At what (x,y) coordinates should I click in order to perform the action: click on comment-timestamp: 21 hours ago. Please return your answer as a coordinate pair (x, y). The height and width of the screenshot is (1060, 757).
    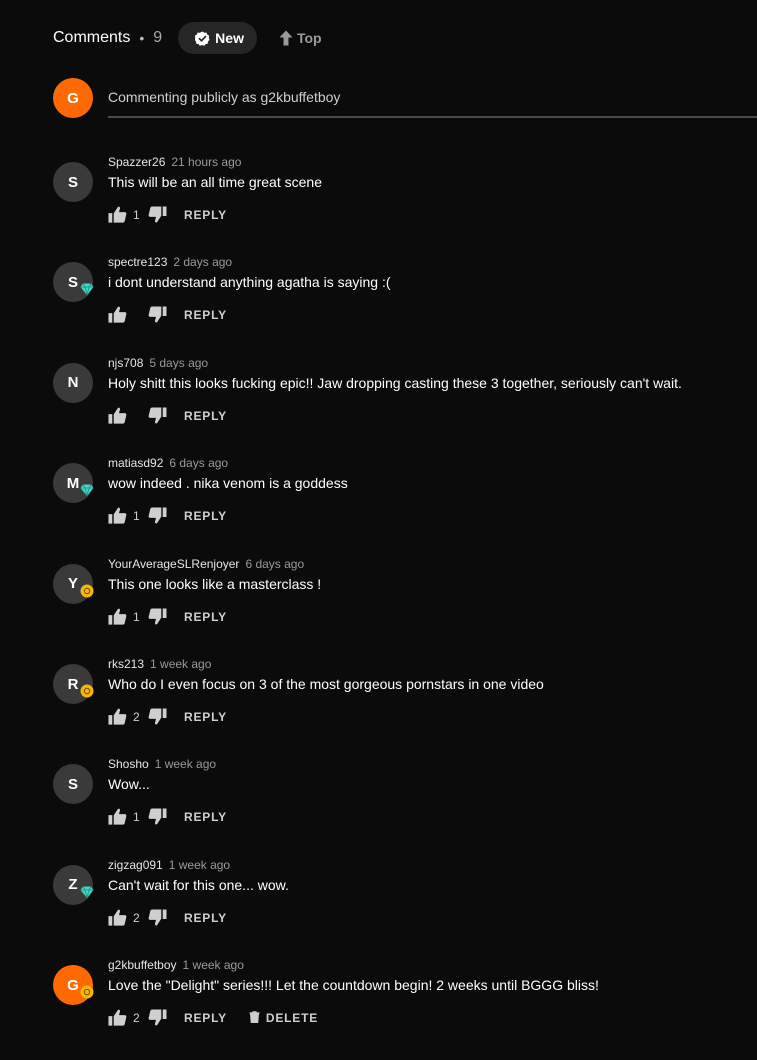
    Looking at the image, I should click on (206, 162).